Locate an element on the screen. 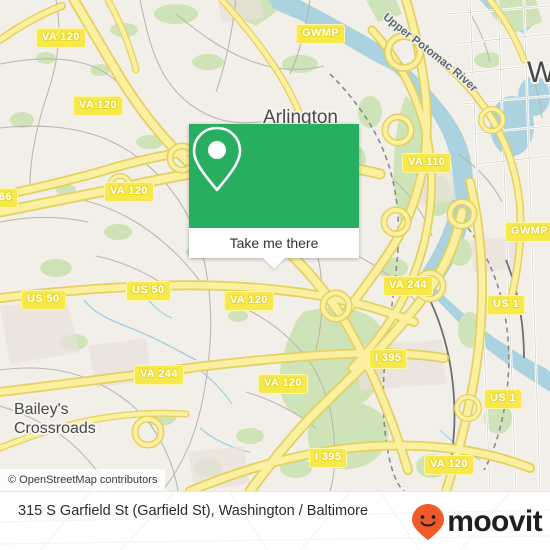  map-pin-icon is located at coordinates (217, 159).